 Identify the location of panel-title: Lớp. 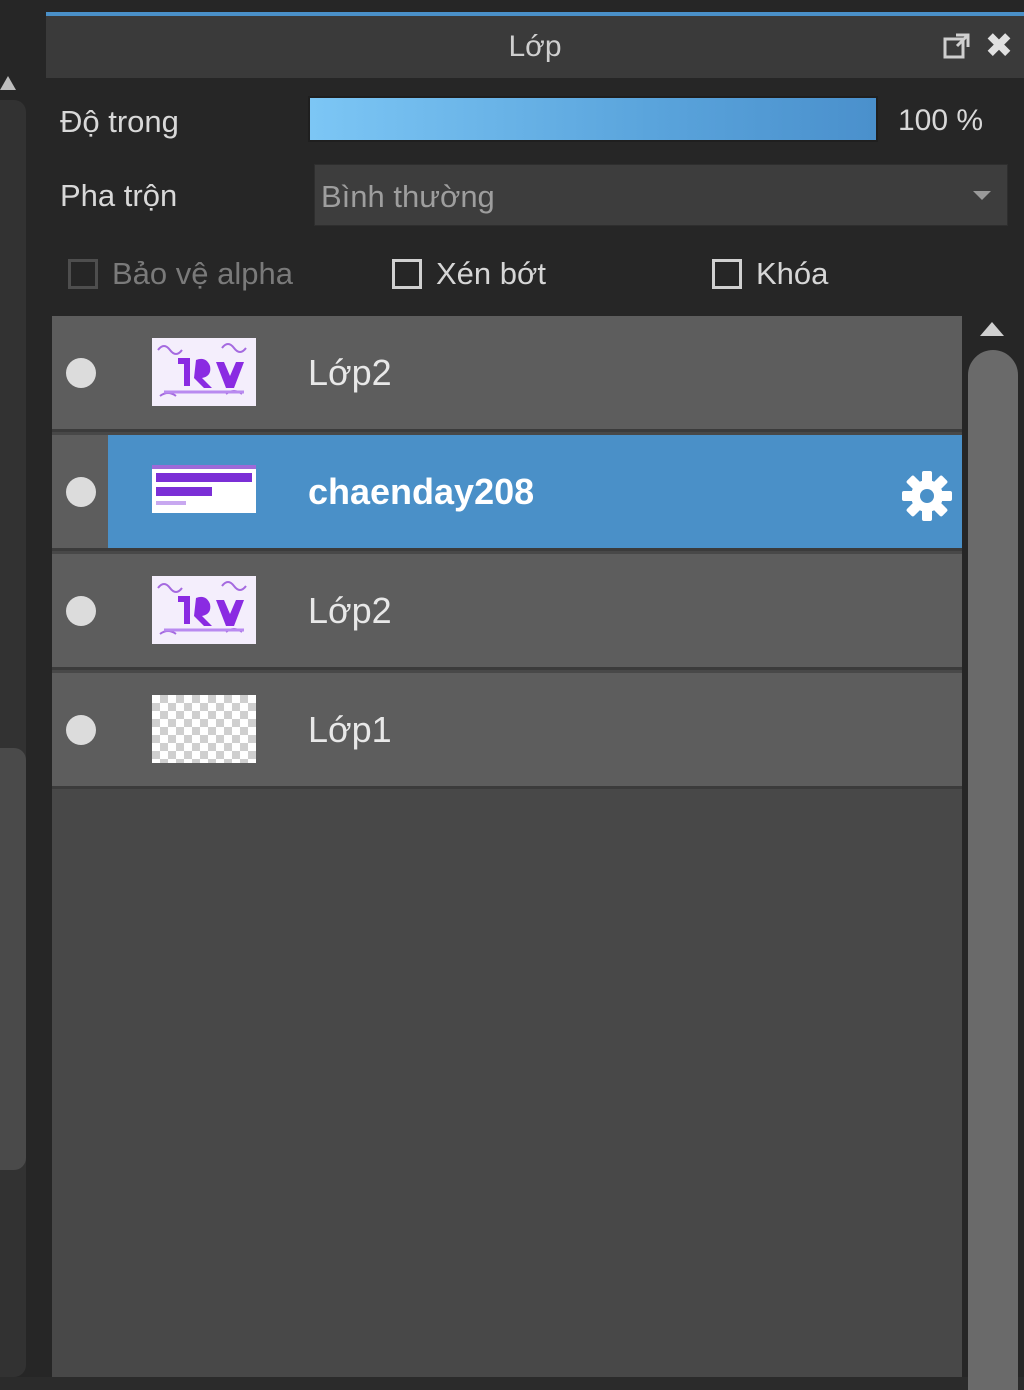
(535, 46).